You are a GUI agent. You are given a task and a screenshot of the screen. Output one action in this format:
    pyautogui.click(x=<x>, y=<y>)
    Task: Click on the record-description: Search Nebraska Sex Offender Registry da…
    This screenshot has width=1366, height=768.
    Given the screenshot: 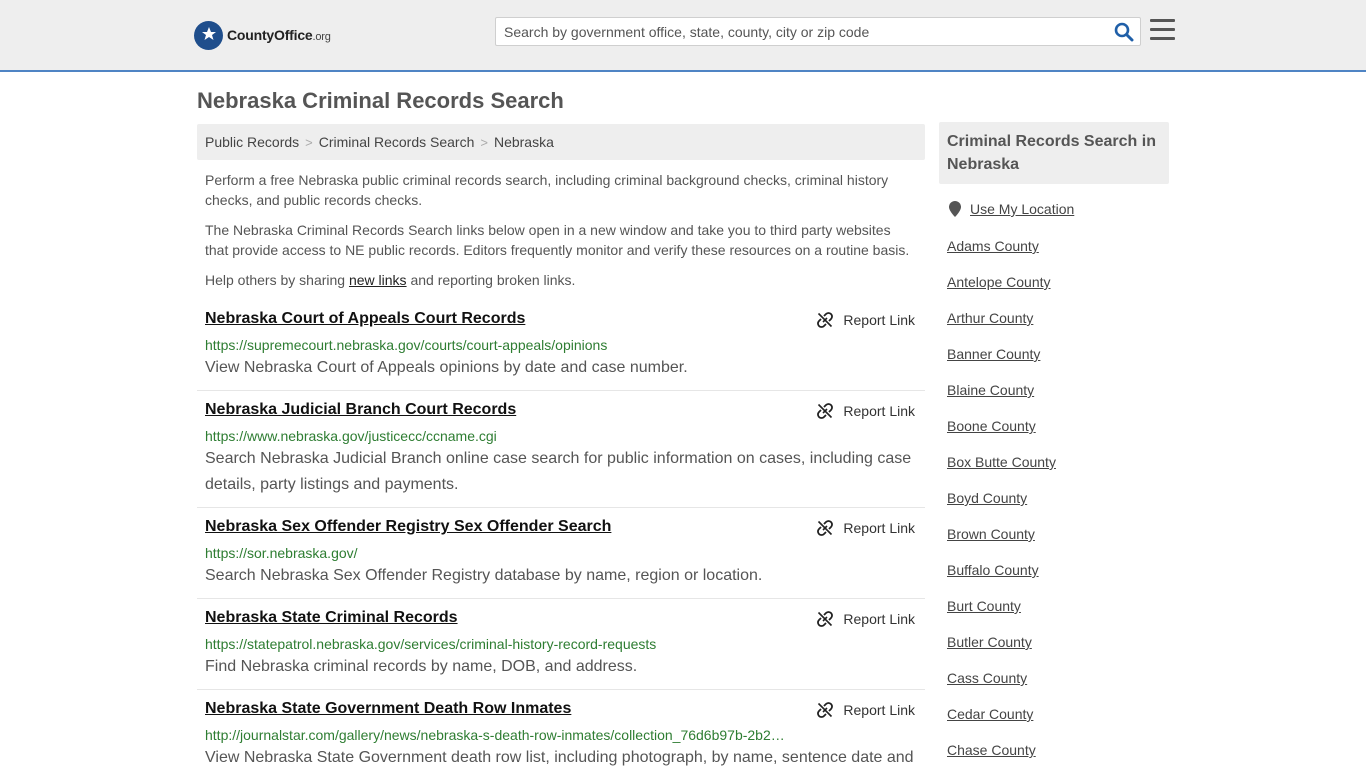 What is the action you would take?
    pyautogui.click(x=484, y=575)
    